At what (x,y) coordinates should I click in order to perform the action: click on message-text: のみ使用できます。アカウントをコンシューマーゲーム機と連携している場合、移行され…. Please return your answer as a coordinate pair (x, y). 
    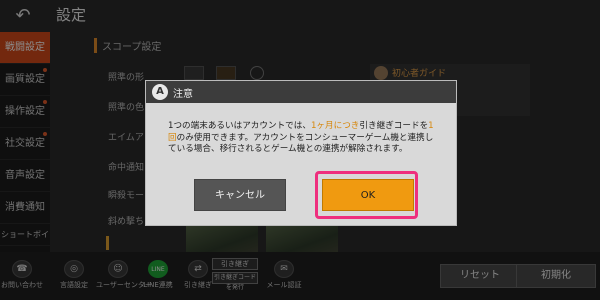
    Looking at the image, I should click on (301, 143).